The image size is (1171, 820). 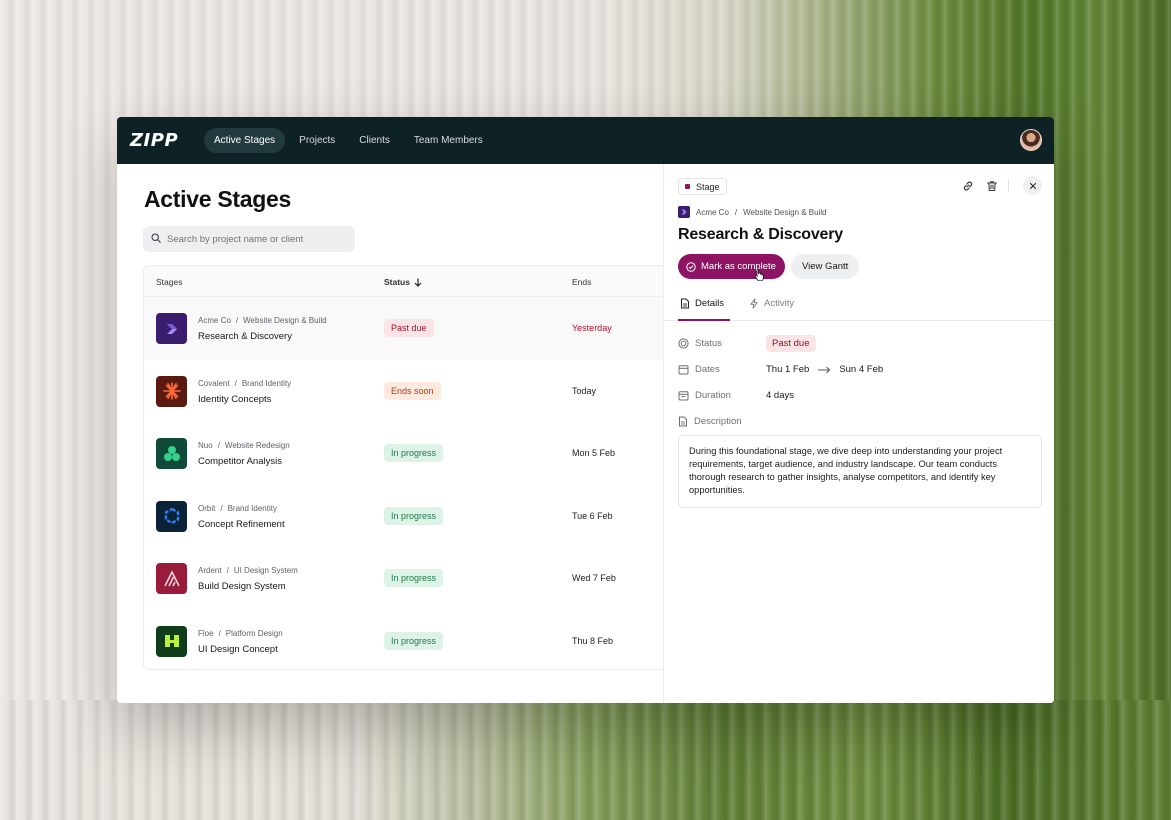 What do you see at coordinates (718, 421) in the screenshot?
I see `description-label: Description` at bounding box center [718, 421].